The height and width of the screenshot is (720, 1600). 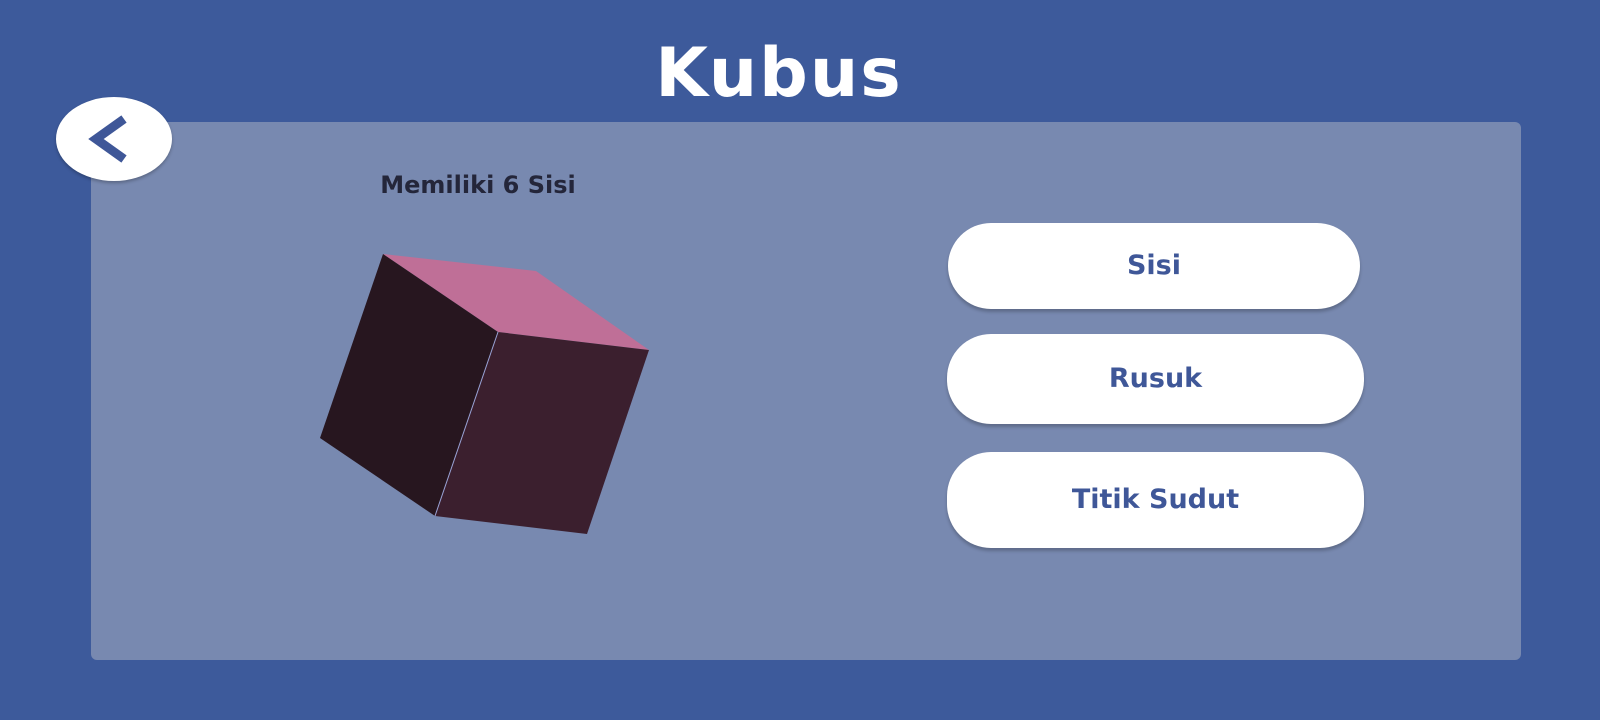 I want to click on rusuk-button: Rusuk, so click(x=1155, y=379).